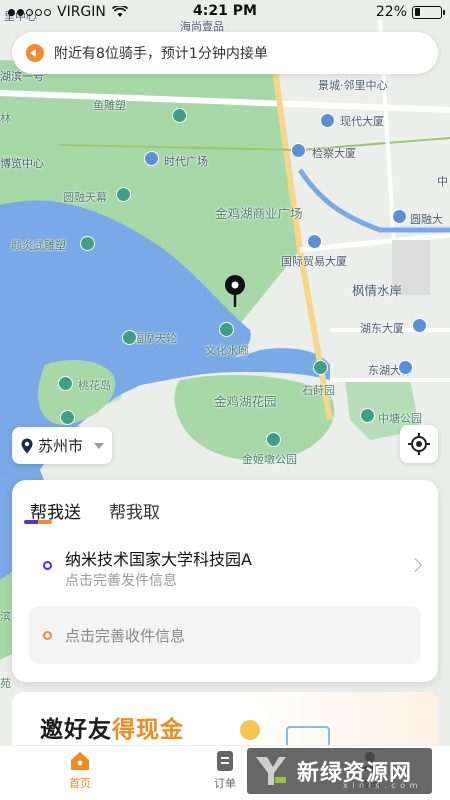 Image resolution: width=450 pixels, height=800 pixels. What do you see at coordinates (109, 105) in the screenshot?
I see `map-label: 鱼雕塑` at bounding box center [109, 105].